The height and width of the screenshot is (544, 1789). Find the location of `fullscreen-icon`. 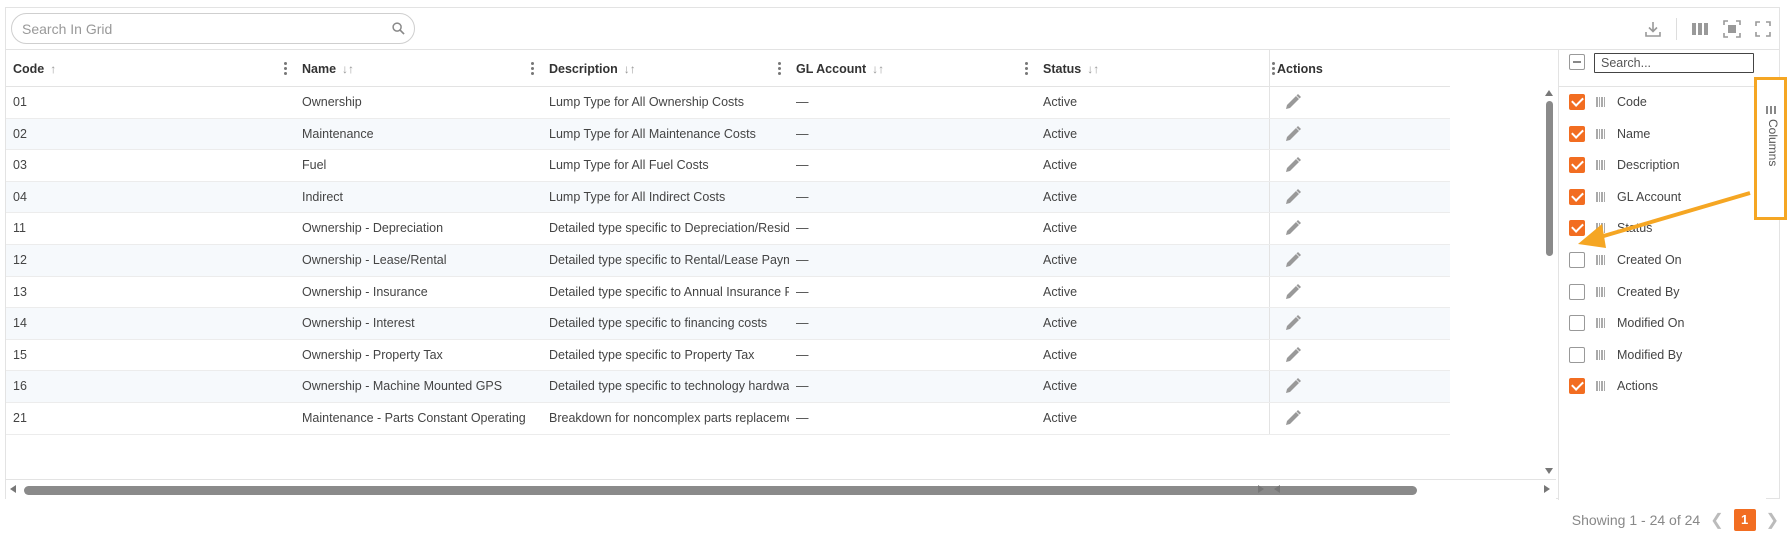

fullscreen-icon is located at coordinates (1763, 29).